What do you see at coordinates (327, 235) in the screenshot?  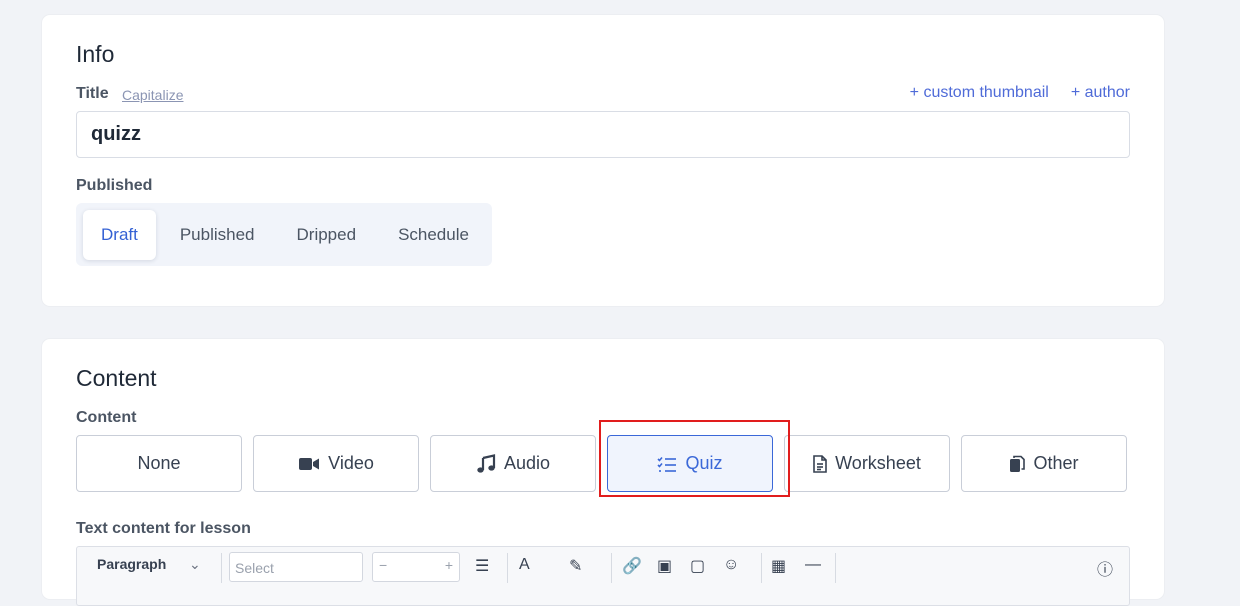 I see `publish-option-dripped: Dripped` at bounding box center [327, 235].